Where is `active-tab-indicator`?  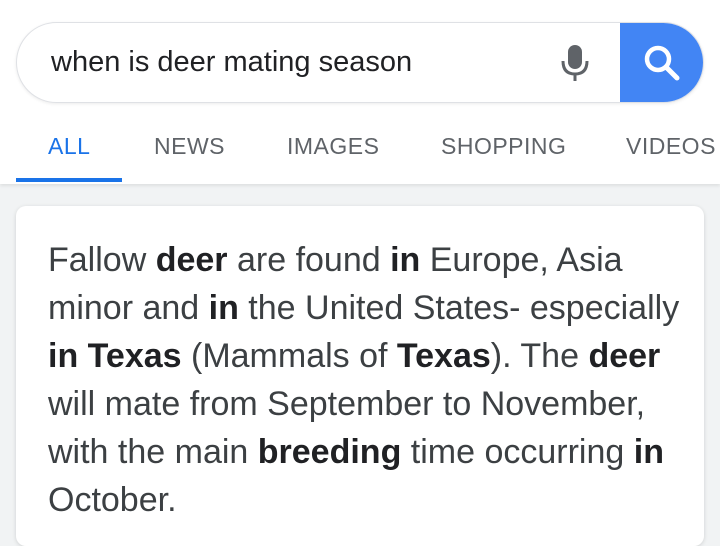 active-tab-indicator is located at coordinates (69, 180).